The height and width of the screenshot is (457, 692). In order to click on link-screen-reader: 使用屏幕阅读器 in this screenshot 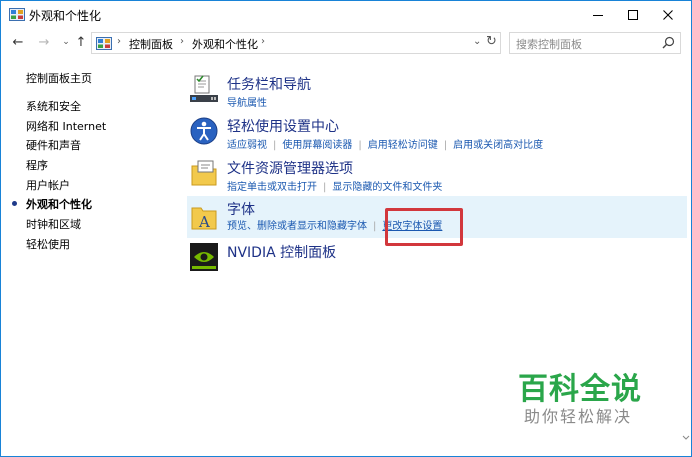, I will do `click(317, 145)`.